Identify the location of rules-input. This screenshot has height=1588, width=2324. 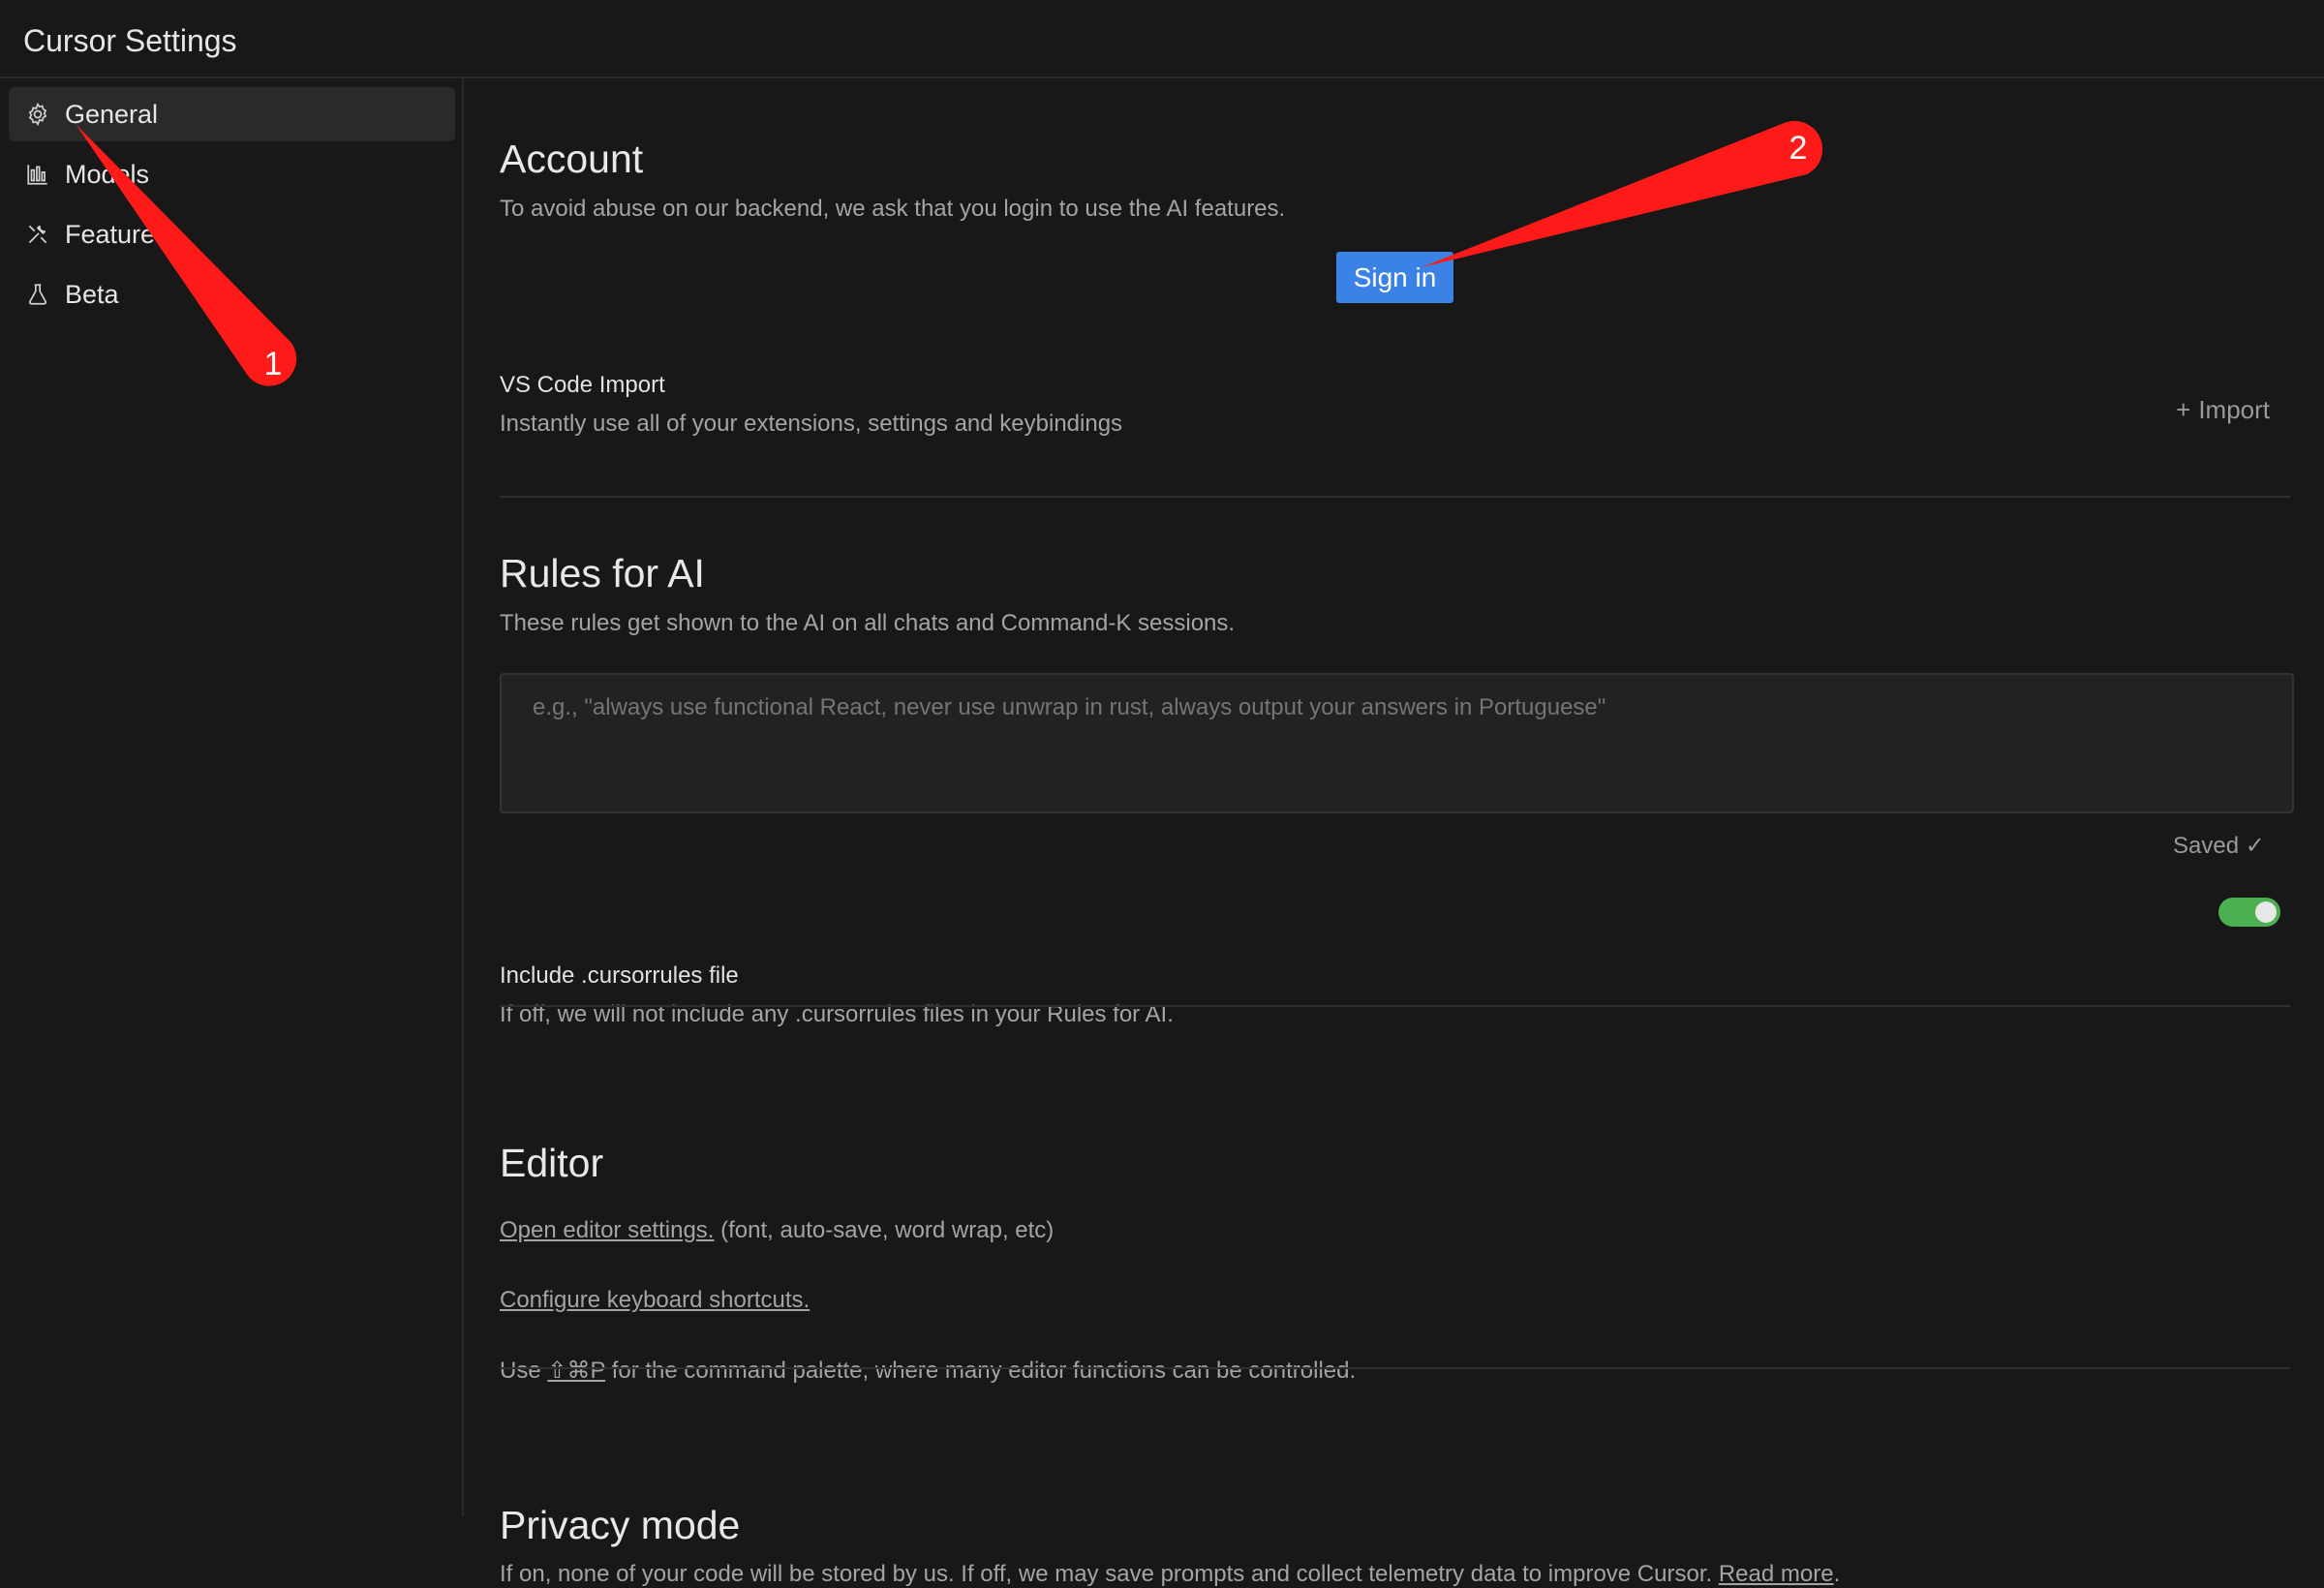
(1397, 743).